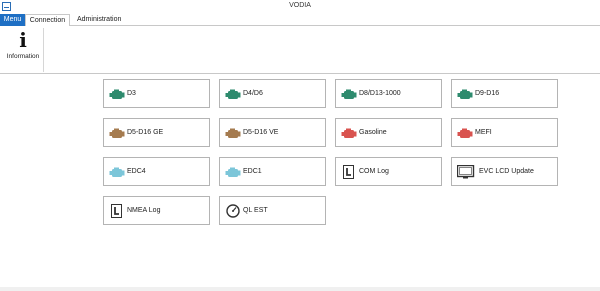 The width and height of the screenshot is (600, 291). What do you see at coordinates (233, 211) in the screenshot?
I see `gauge-icon` at bounding box center [233, 211].